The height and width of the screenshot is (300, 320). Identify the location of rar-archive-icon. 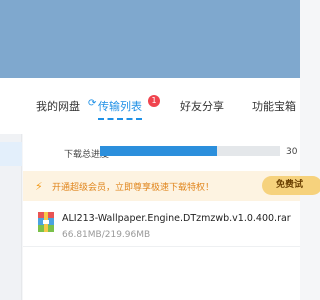
(46, 222).